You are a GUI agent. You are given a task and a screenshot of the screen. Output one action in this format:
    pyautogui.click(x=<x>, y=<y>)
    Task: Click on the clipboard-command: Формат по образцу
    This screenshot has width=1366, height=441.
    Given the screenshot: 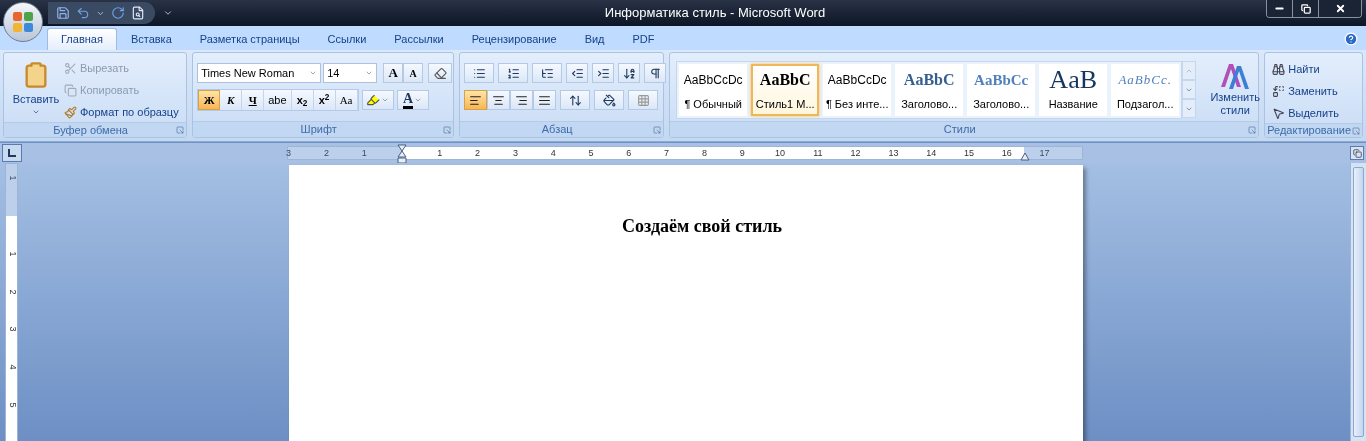 What is the action you would take?
    pyautogui.click(x=121, y=112)
    